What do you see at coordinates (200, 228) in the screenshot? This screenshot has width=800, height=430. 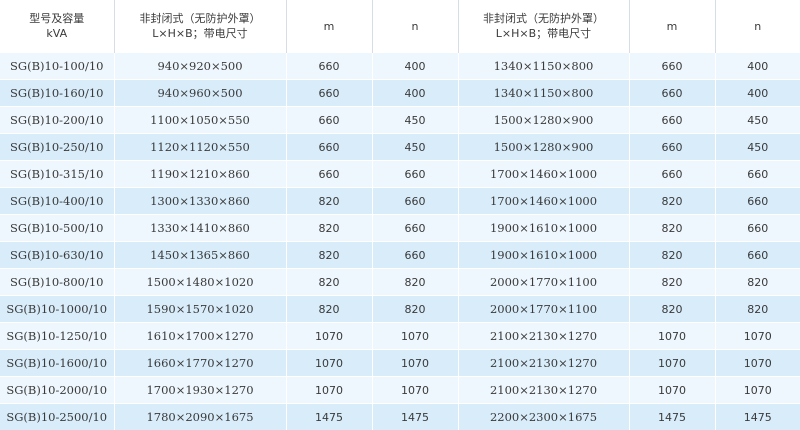 I see `dimensions-1-cell: 1330×1410×860` at bounding box center [200, 228].